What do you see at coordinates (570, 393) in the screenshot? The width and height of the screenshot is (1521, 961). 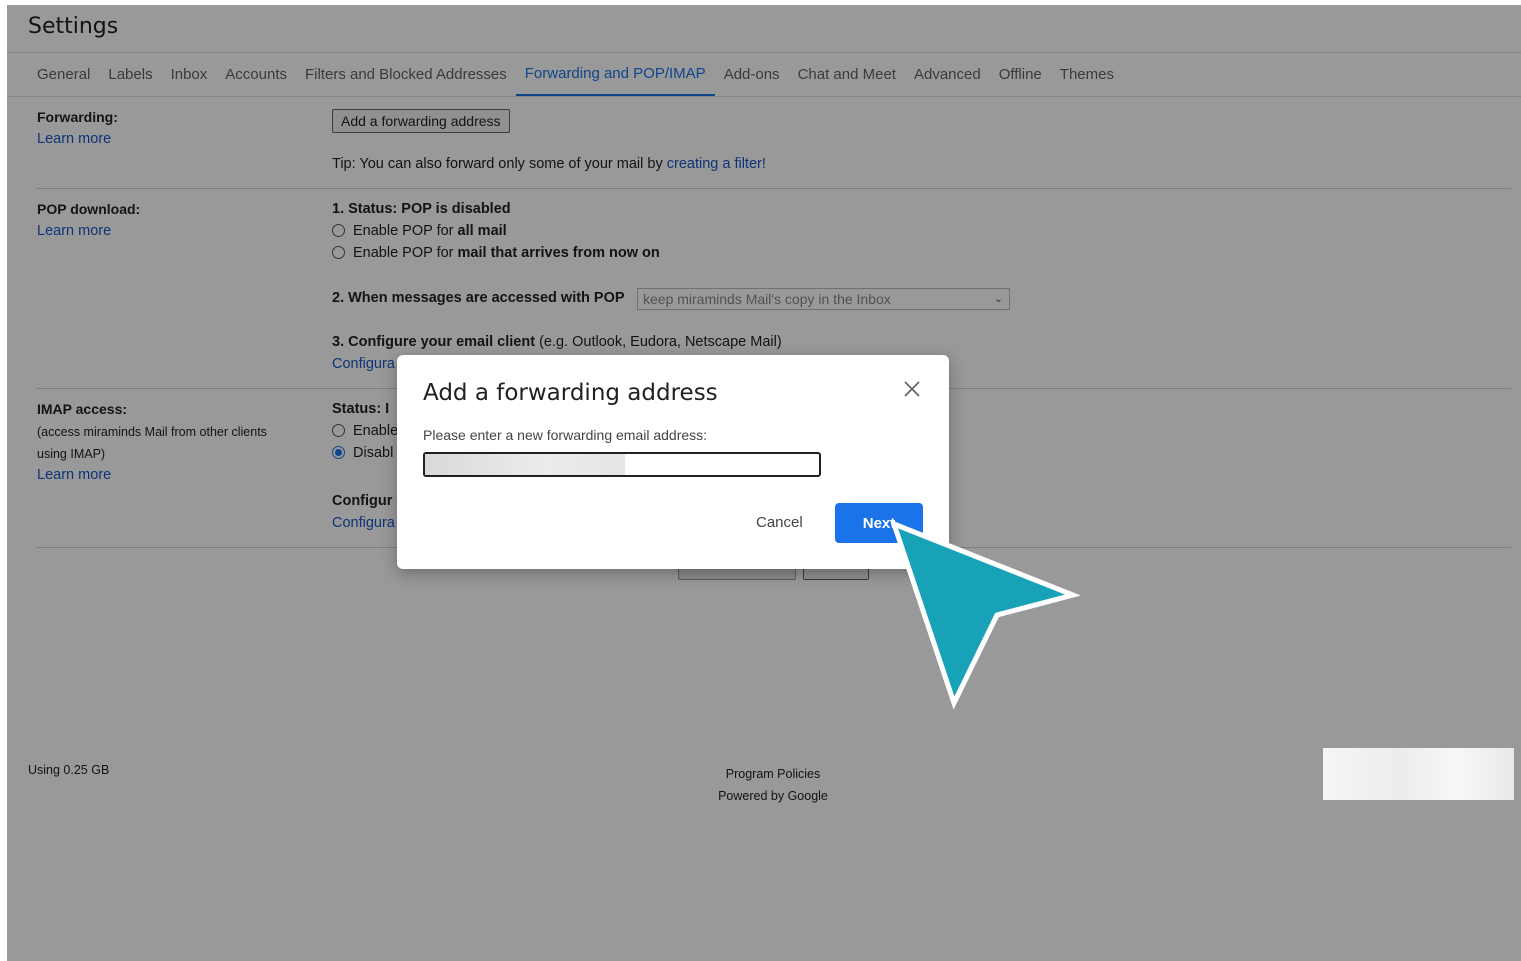 I see `dialog-title: Add a forwarding address` at bounding box center [570, 393].